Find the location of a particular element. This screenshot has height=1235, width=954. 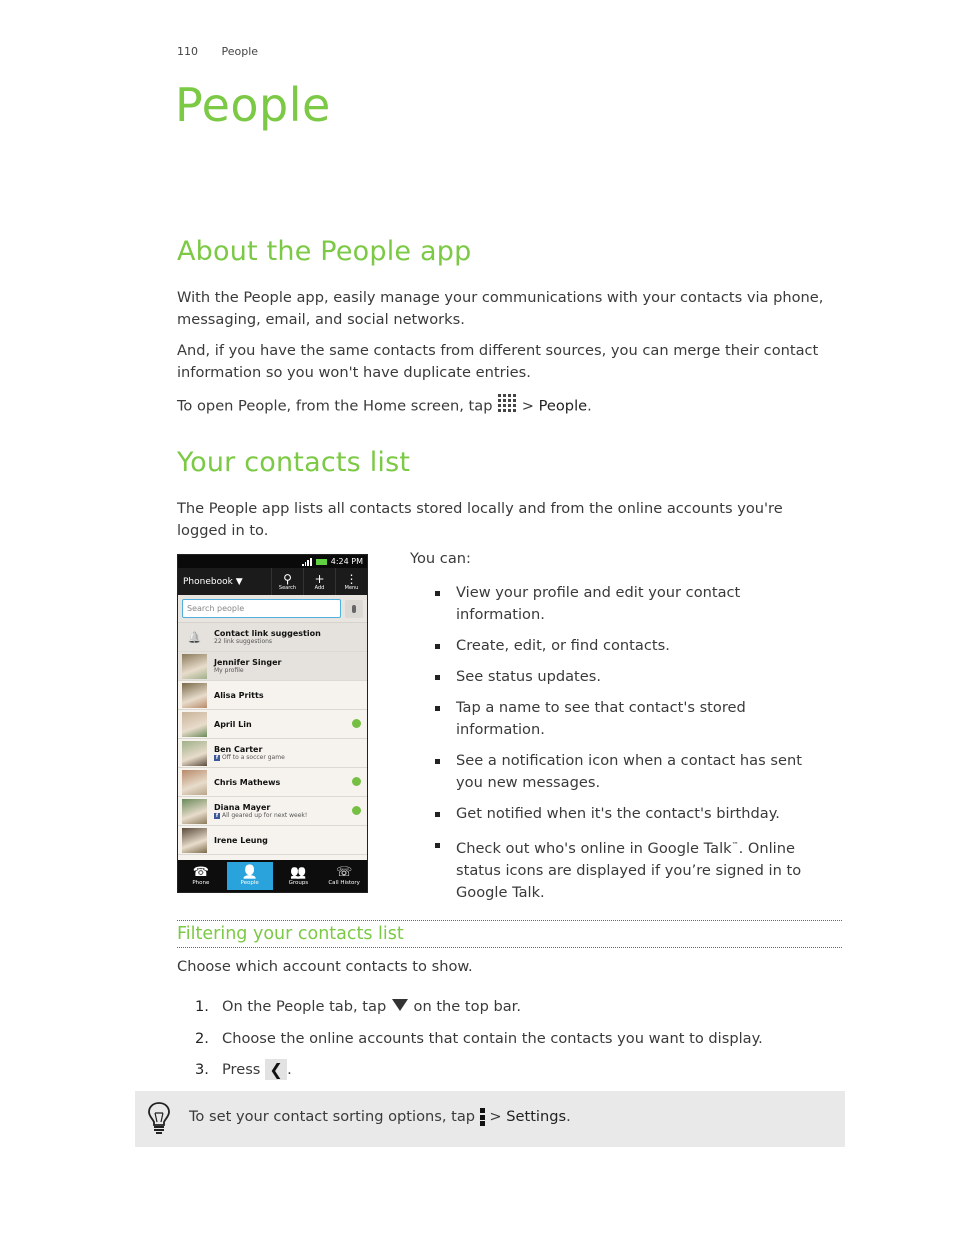

tab-call-history: ☏ Call History is located at coordinates (344, 876).